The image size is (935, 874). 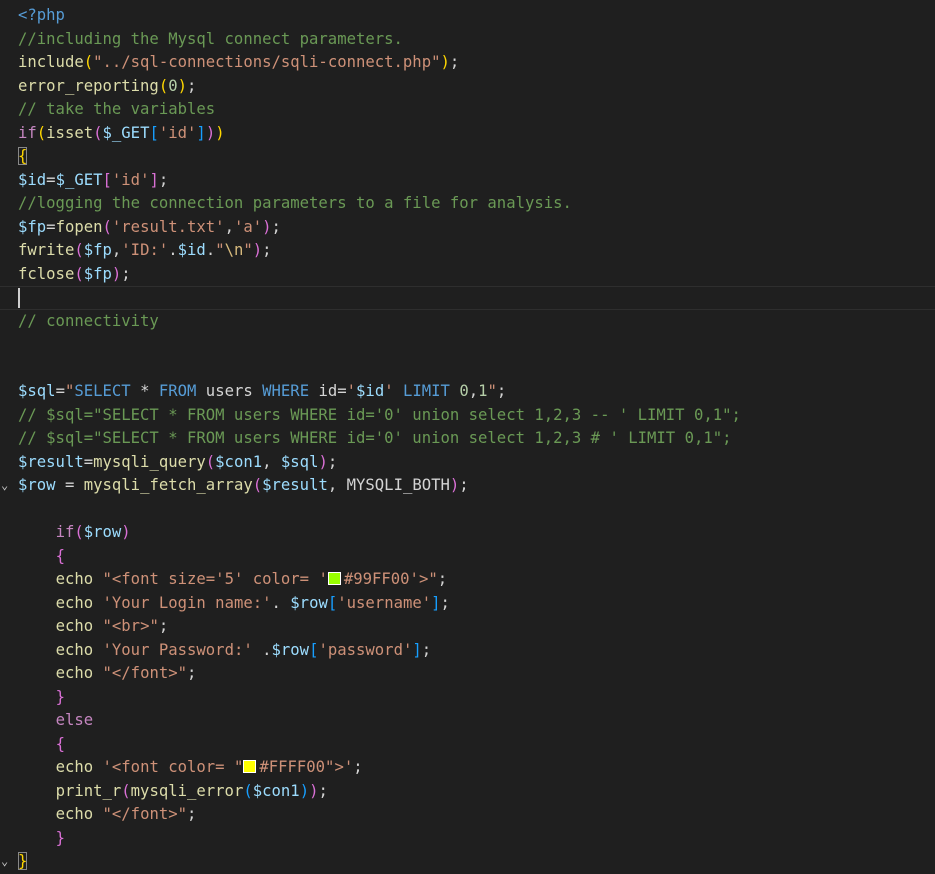 I want to click on code-line: error_reporting(0);, so click(x=467, y=87).